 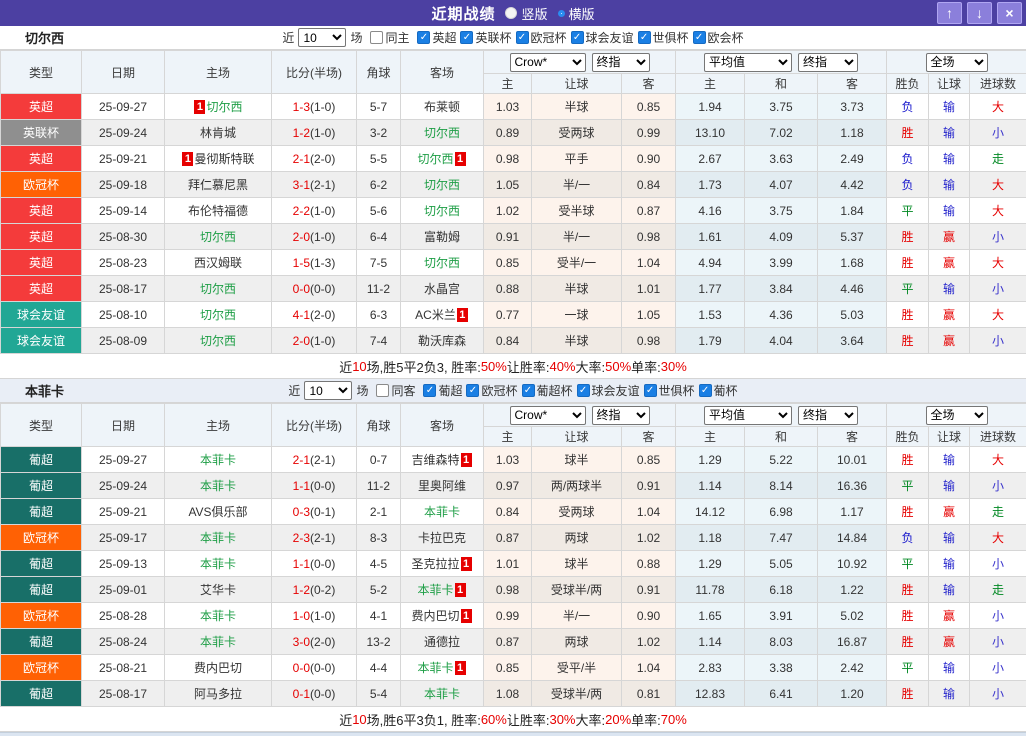 I want to click on away-team-name: 布莱顿, so click(x=442, y=107).